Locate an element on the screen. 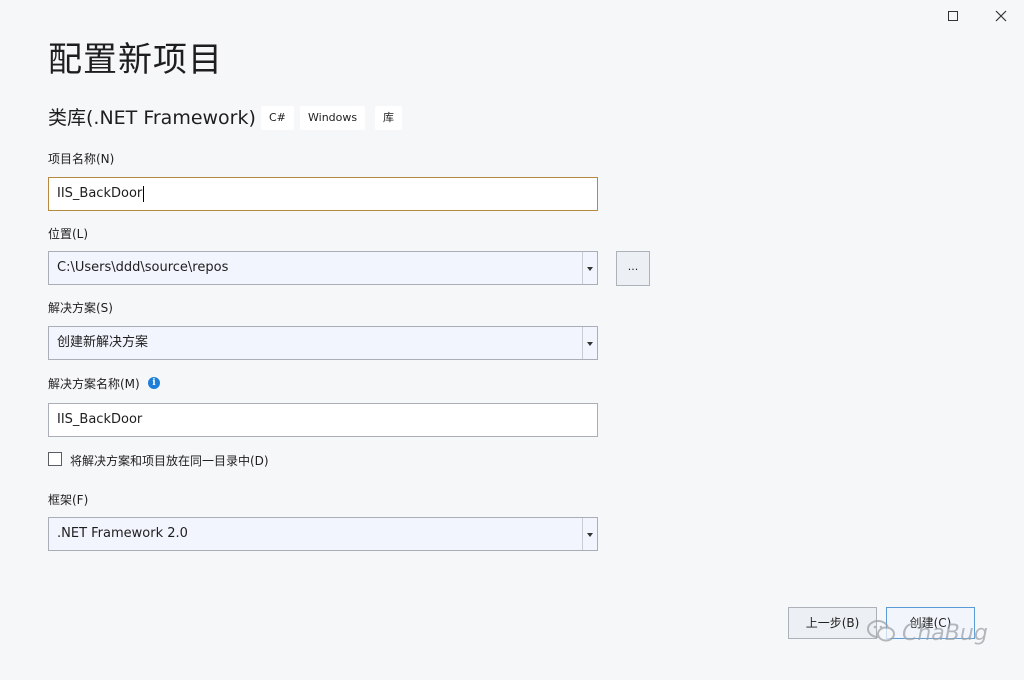 The width and height of the screenshot is (1024, 680). create-button: 创建(C) is located at coordinates (930, 623).